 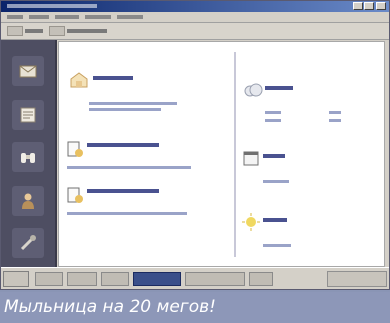 I want to click on taskbar, so click(x=195, y=278).